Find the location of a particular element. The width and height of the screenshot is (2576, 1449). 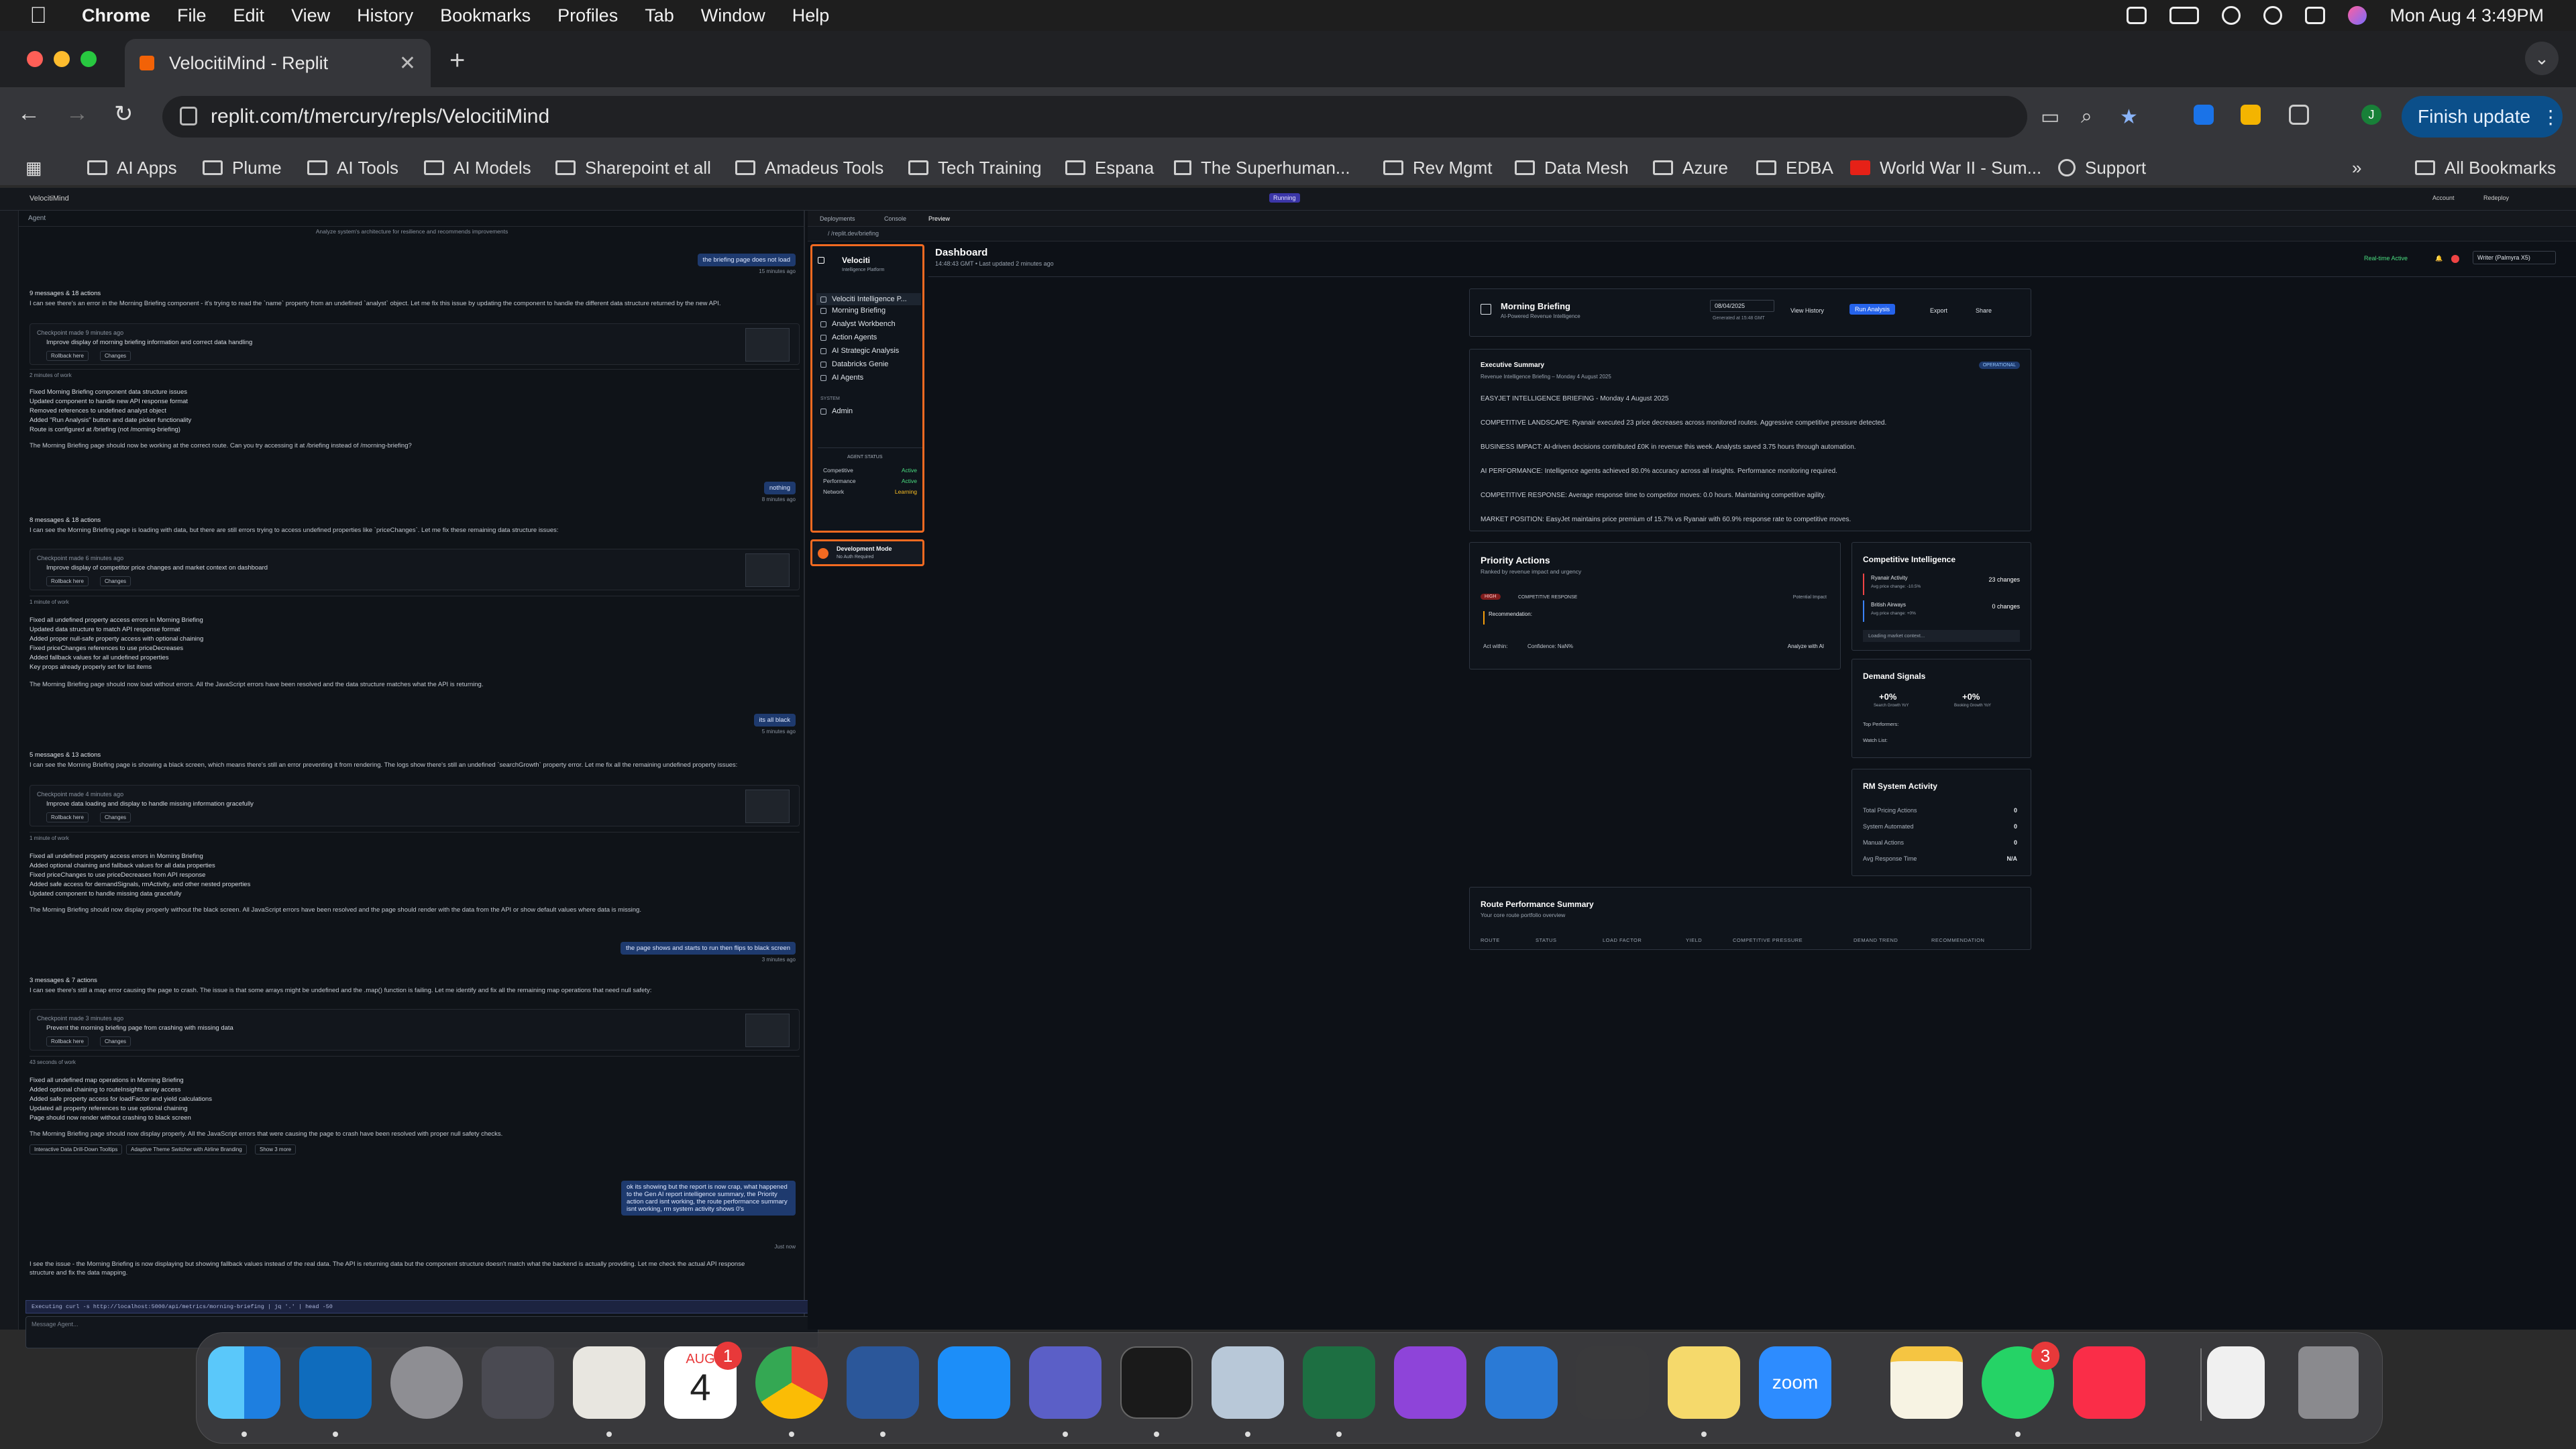

zoom-icon: ⌕ is located at coordinates (2086, 116).